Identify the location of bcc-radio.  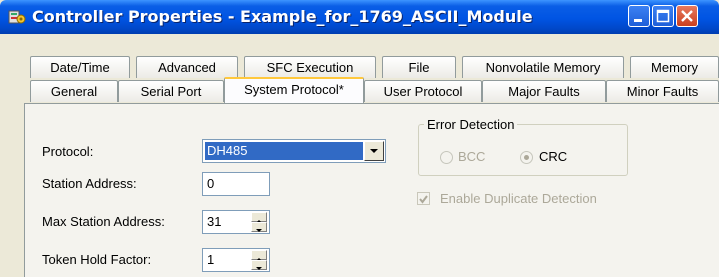
(446, 157).